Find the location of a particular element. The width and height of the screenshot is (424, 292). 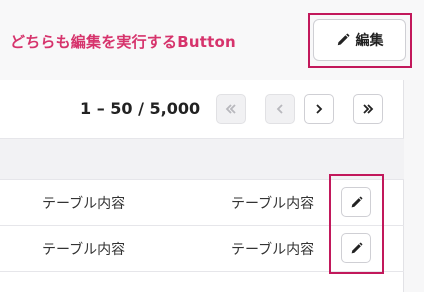

last-page-button is located at coordinates (368, 109).